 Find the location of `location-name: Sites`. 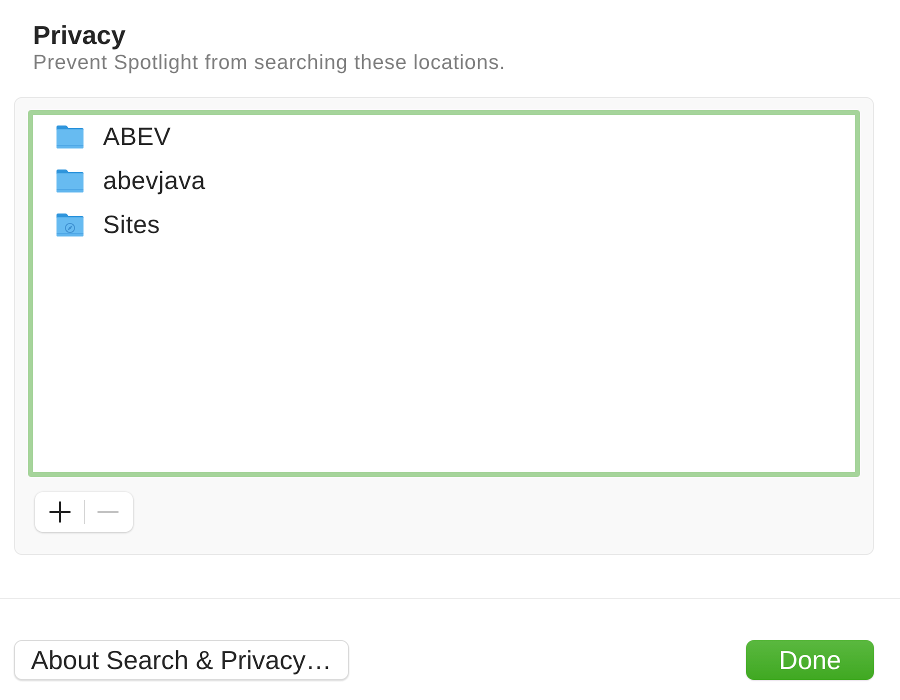

location-name: Sites is located at coordinates (131, 225).